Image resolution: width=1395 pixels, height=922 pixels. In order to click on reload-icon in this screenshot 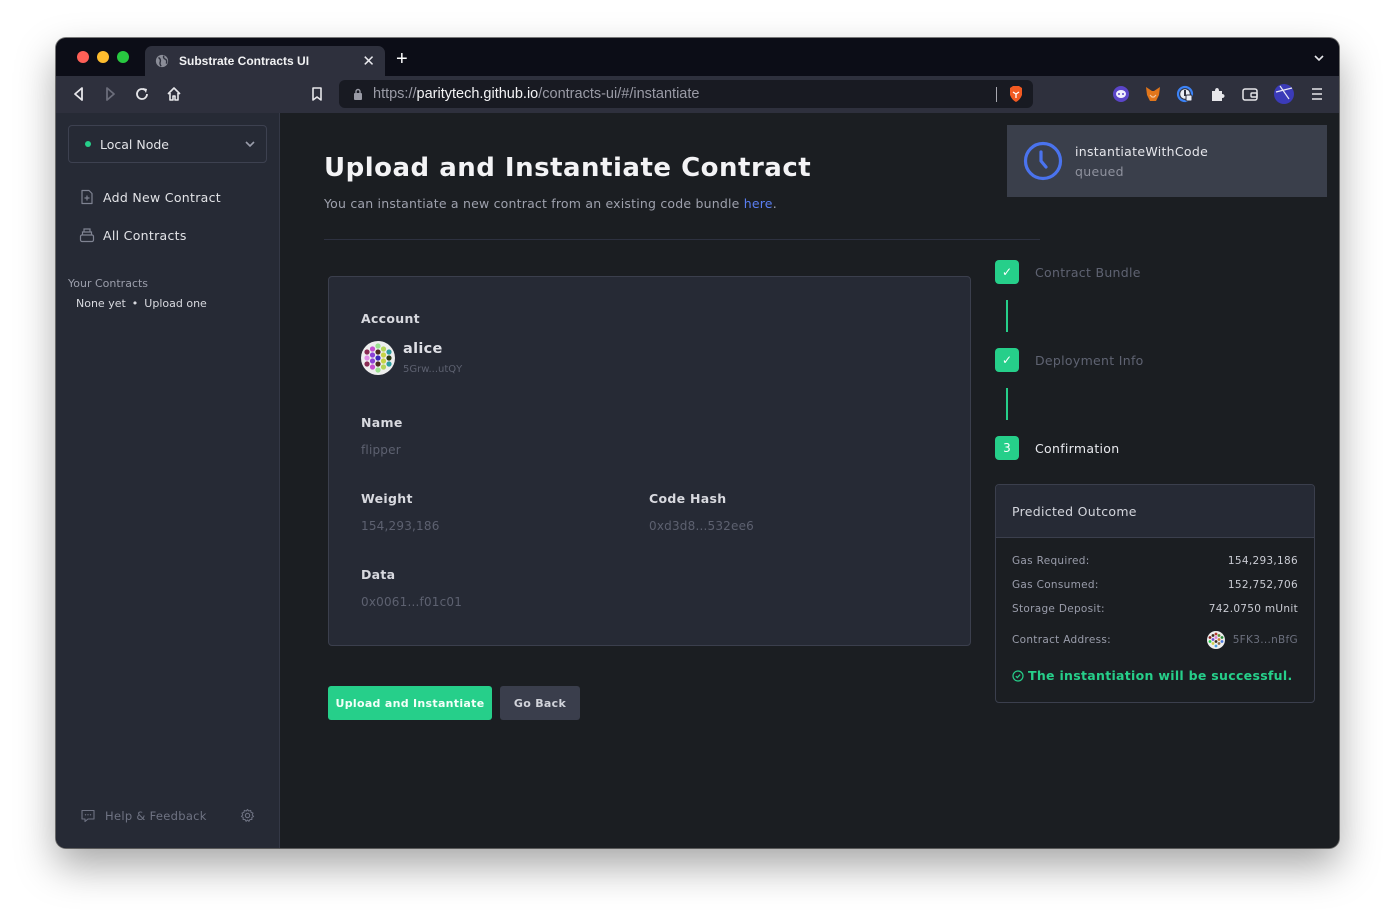, I will do `click(142, 94)`.